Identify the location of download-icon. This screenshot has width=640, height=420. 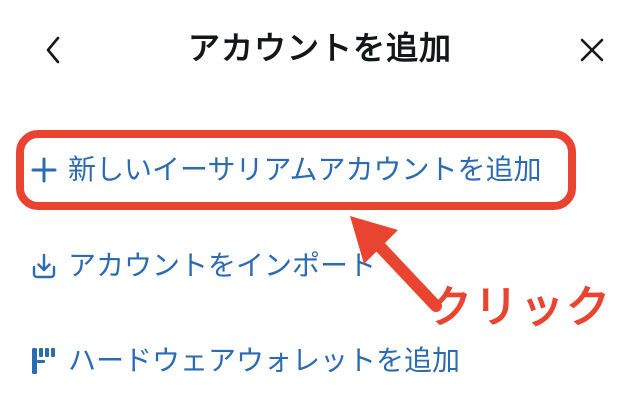
(44, 266).